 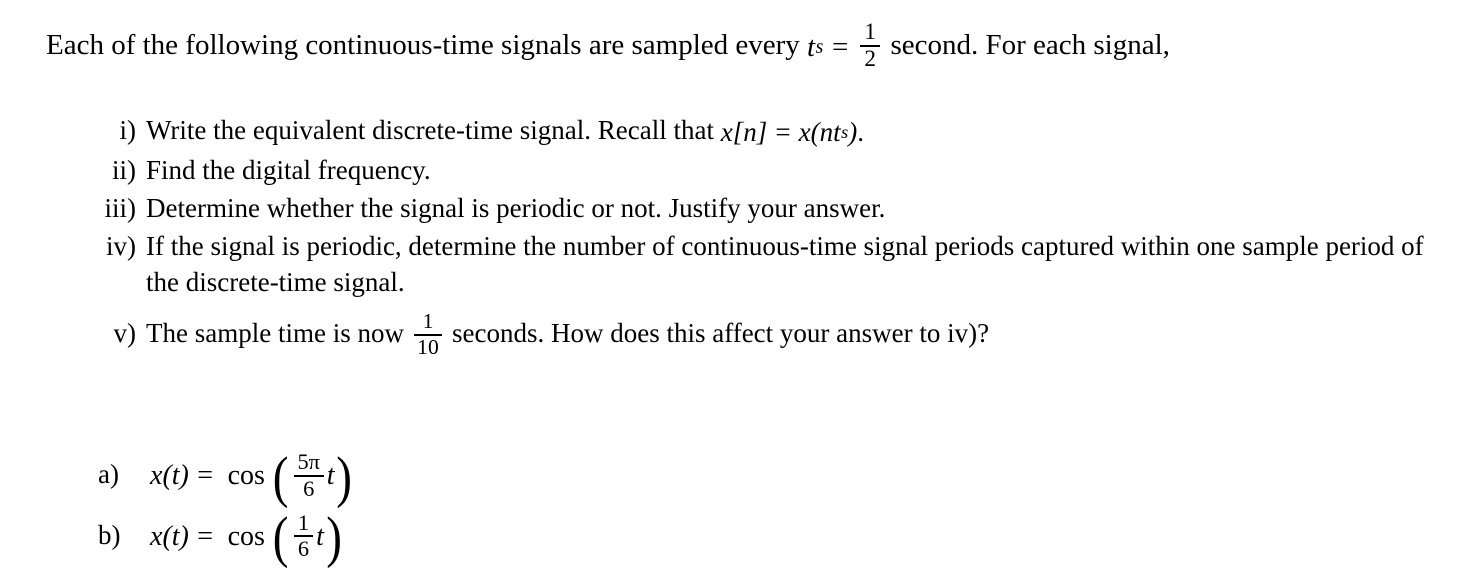 What do you see at coordinates (840, 47) in the screenshot?
I see `intro-equals-sign: =` at bounding box center [840, 47].